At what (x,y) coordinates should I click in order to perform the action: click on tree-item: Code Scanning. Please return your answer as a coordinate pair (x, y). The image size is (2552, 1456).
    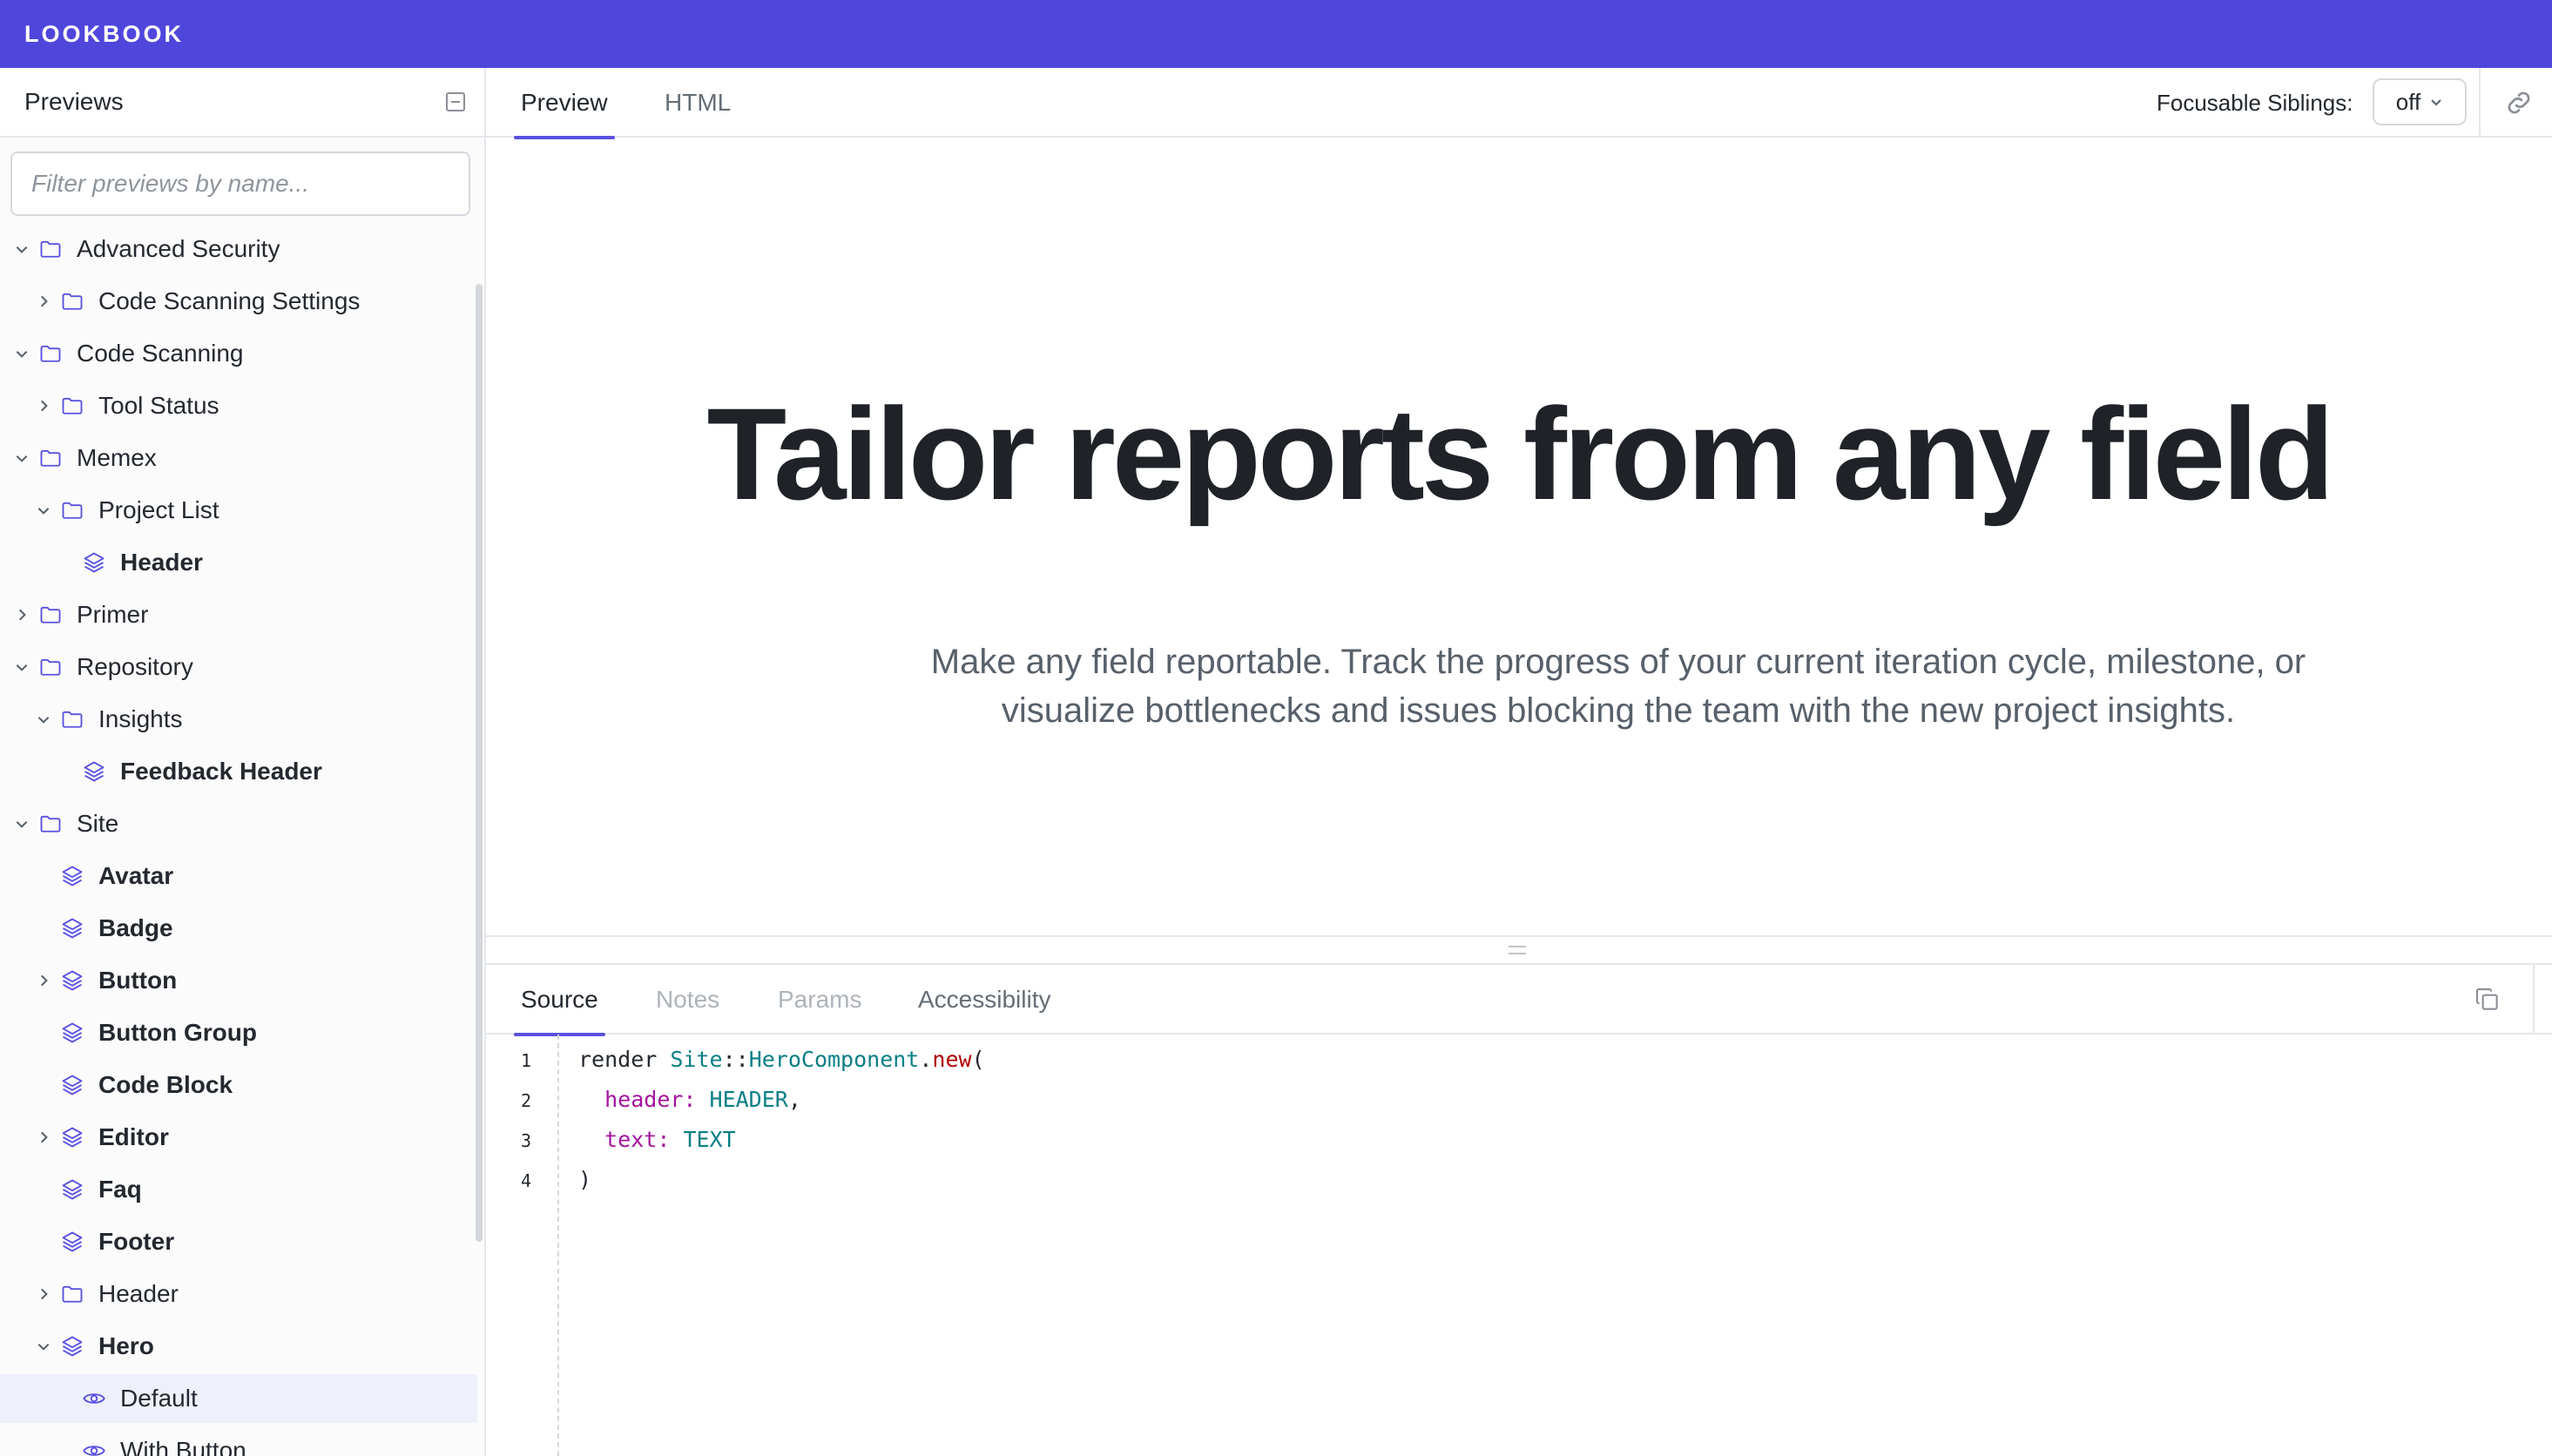
    Looking at the image, I should click on (239, 353).